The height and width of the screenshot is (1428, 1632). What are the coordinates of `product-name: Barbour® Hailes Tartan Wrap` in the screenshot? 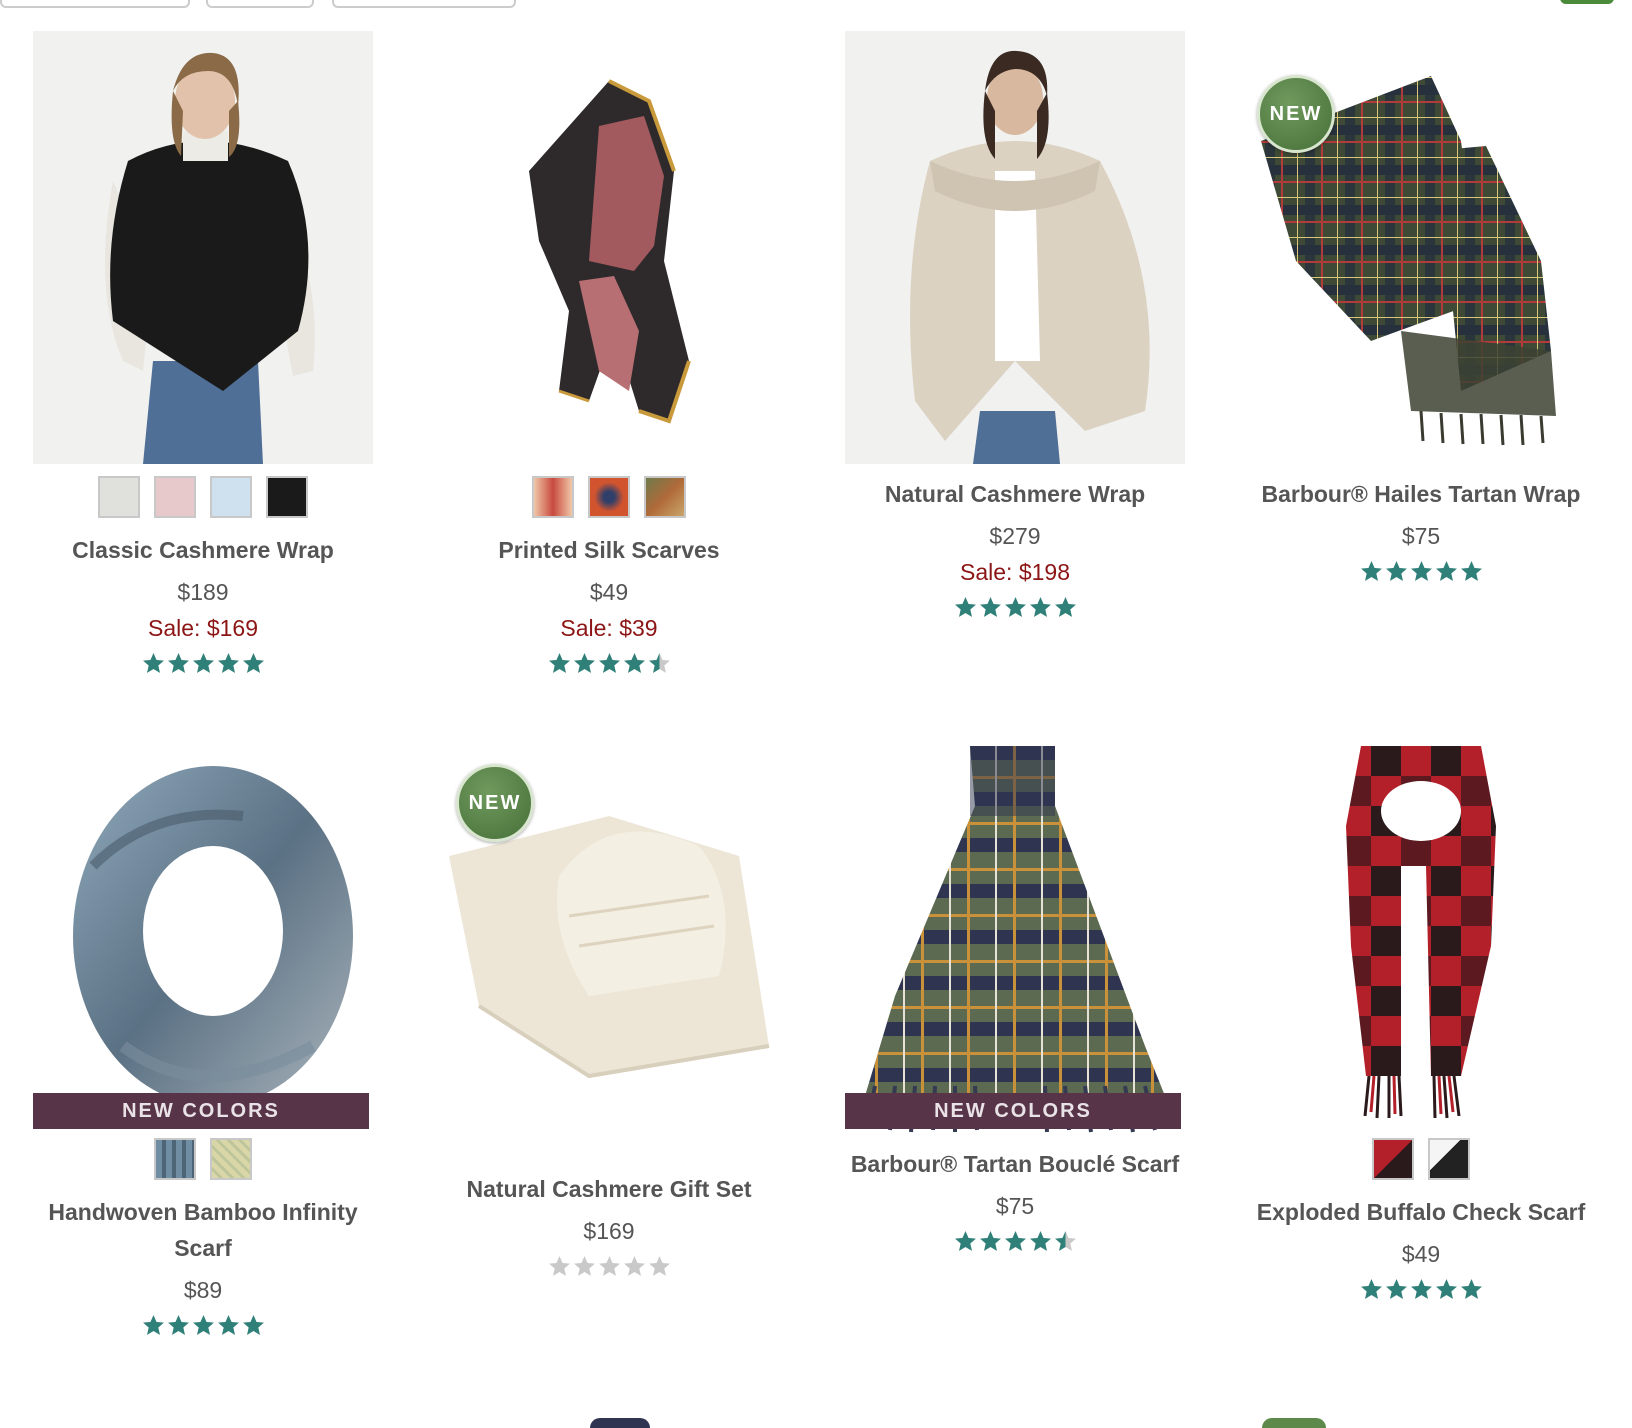 It's located at (1421, 494).